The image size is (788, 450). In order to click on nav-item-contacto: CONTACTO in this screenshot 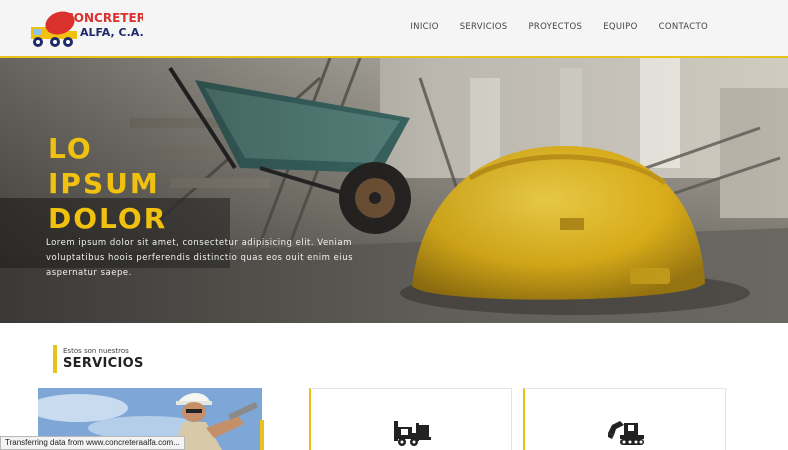, I will do `click(683, 27)`.